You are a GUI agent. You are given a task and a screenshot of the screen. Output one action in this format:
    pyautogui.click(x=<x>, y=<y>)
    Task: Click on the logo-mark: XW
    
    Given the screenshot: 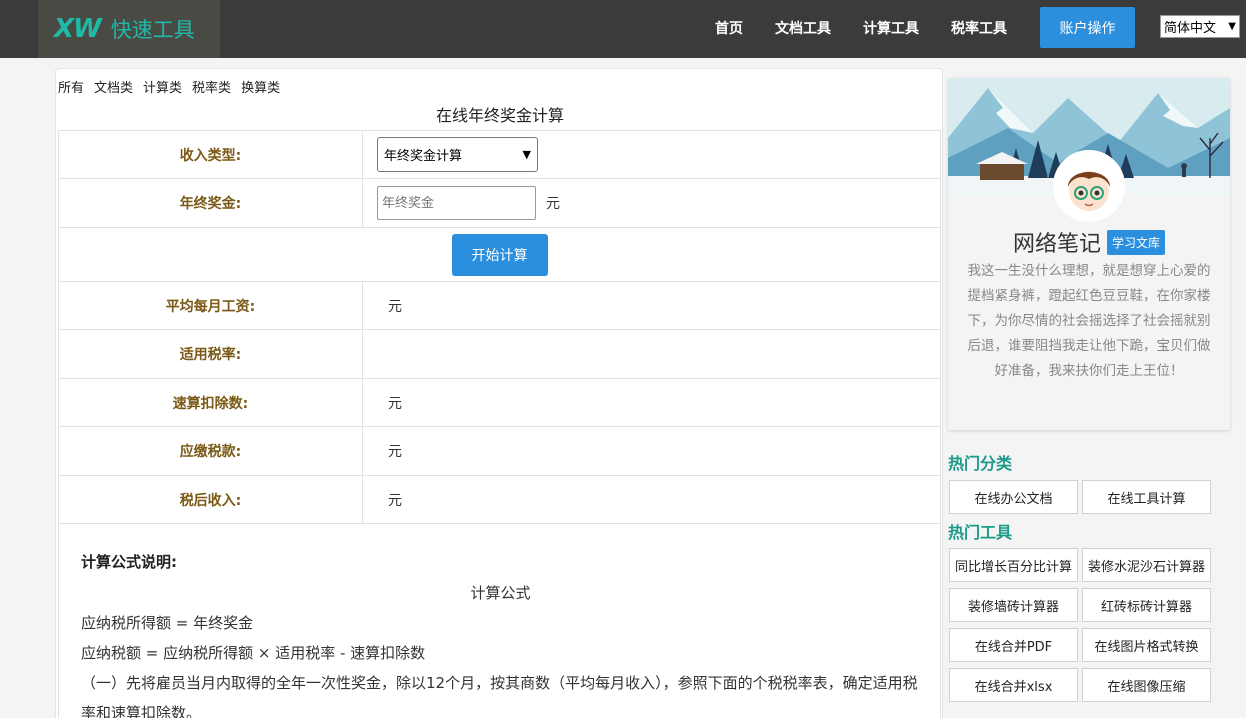 What is the action you would take?
    pyautogui.click(x=78, y=29)
    